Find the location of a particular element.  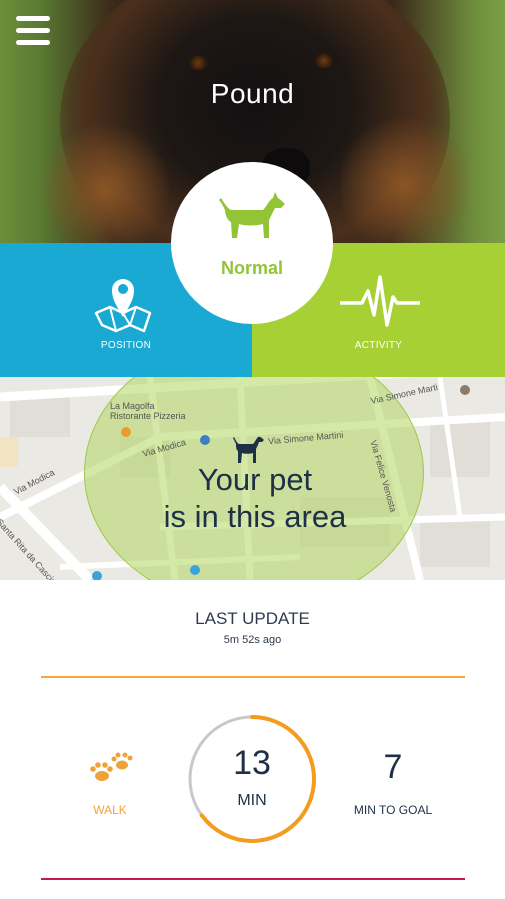

dog-icon is located at coordinates (252, 215).